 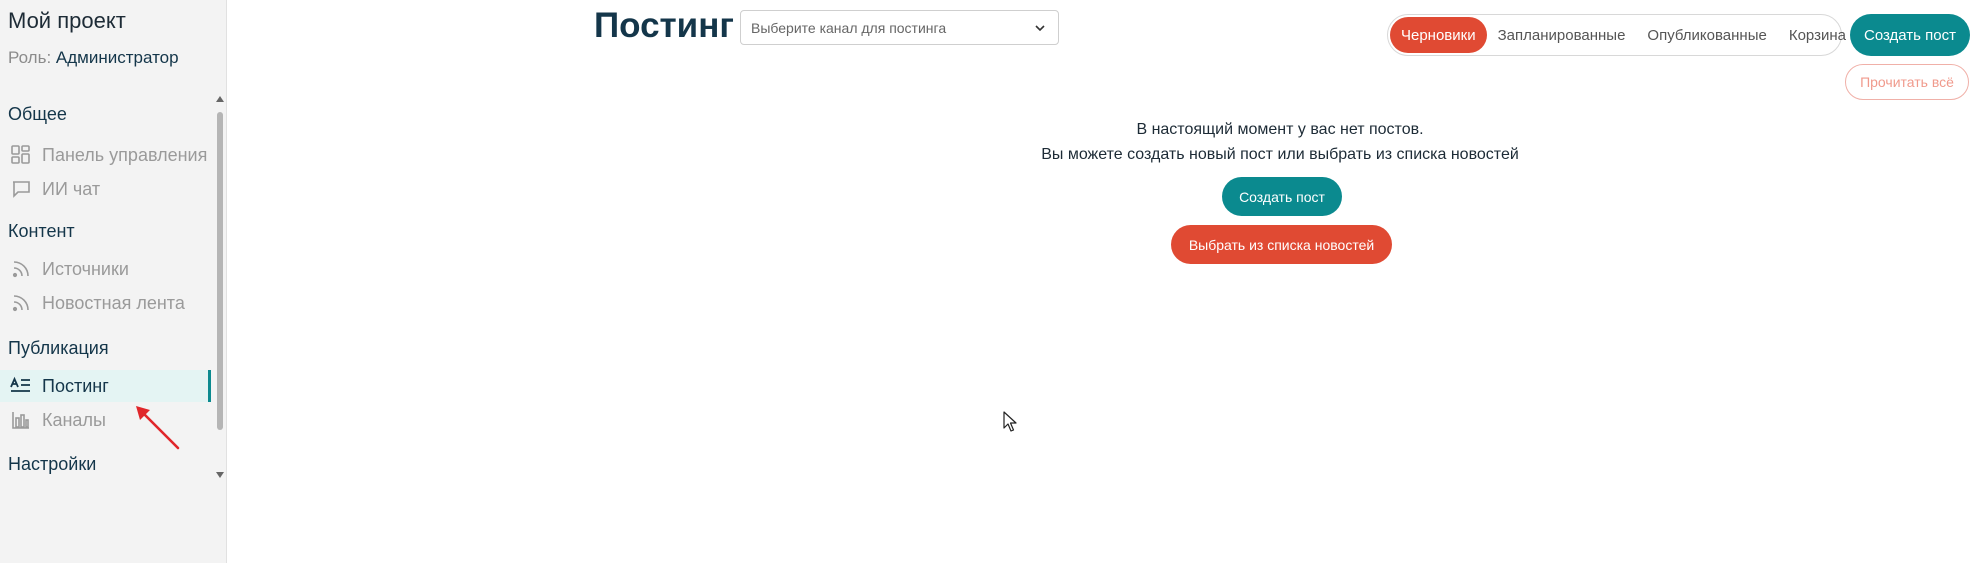 I want to click on chevron-down-icon, so click(x=1040, y=27).